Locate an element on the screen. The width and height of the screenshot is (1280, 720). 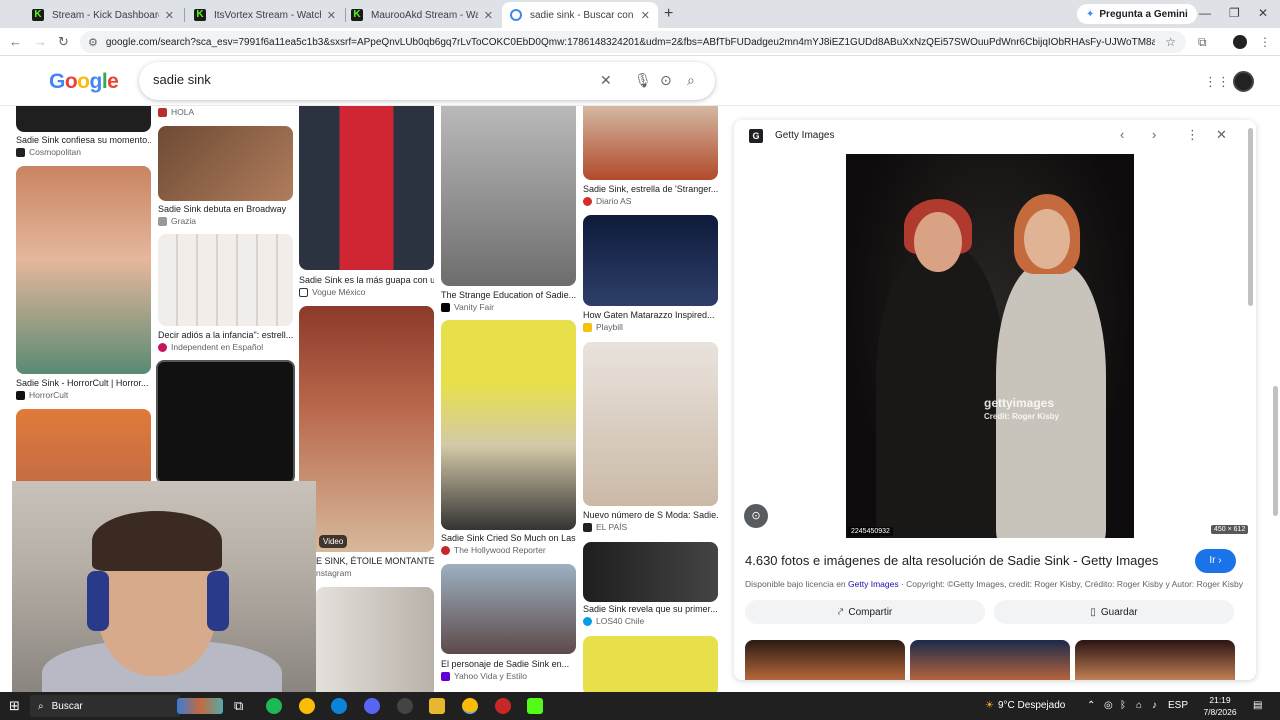
account-avatar is located at coordinates (1243, 81).